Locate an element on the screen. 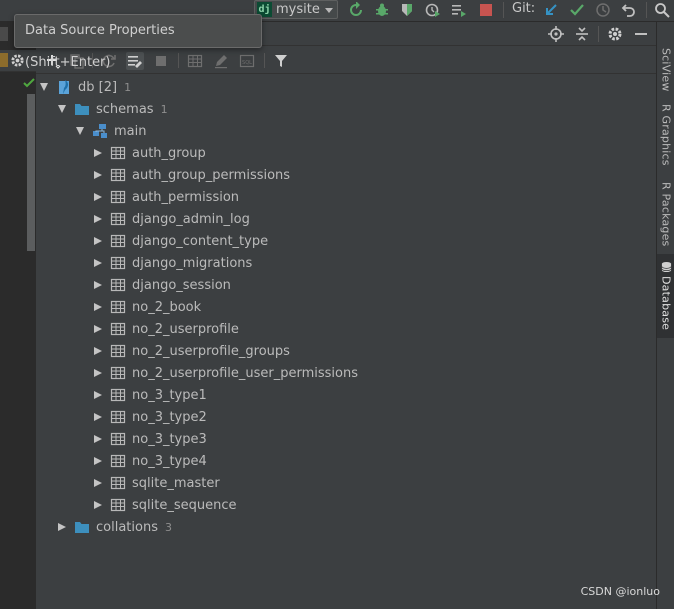  tab-label: R Graphics is located at coordinates (666, 135).